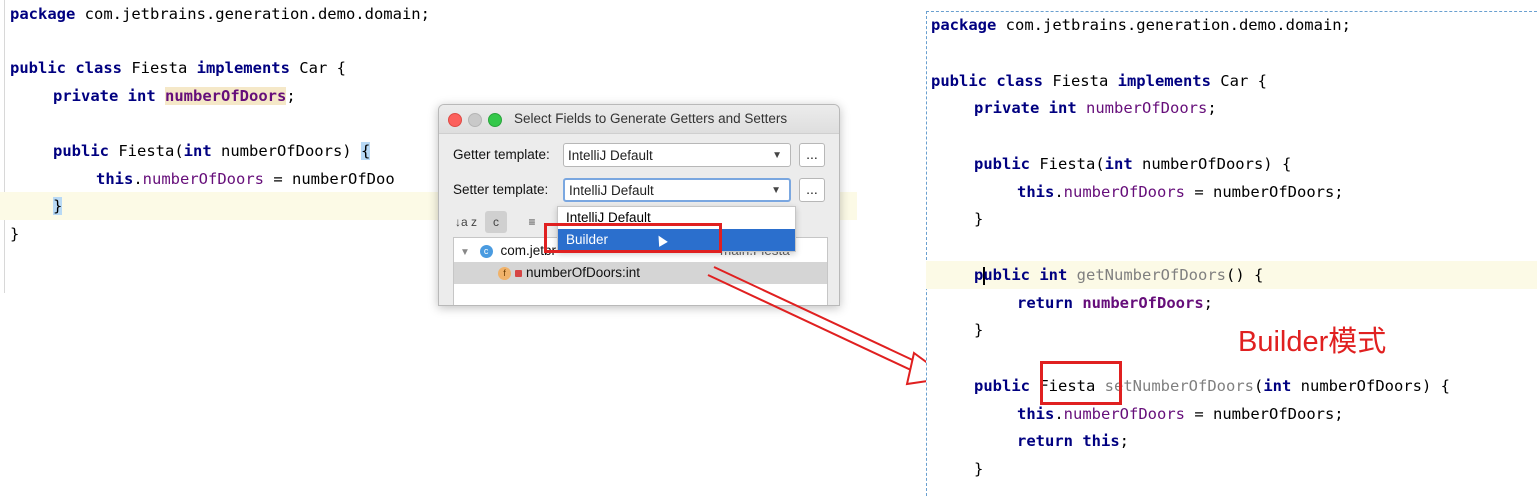 The height and width of the screenshot is (496, 1537). I want to click on keyword: implements, so click(1164, 81).